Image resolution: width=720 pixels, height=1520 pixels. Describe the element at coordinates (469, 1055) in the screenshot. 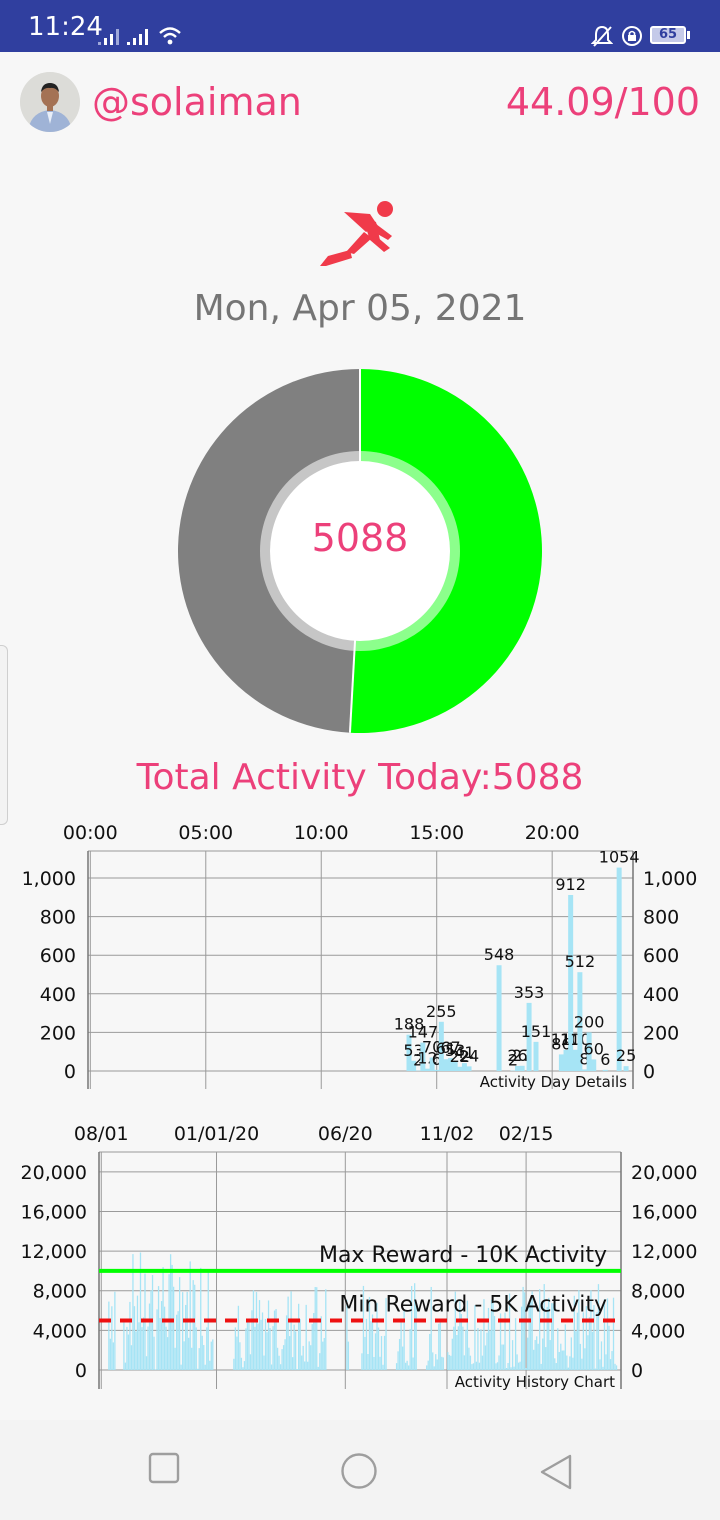

I see `bar-value-label: 24` at that location.